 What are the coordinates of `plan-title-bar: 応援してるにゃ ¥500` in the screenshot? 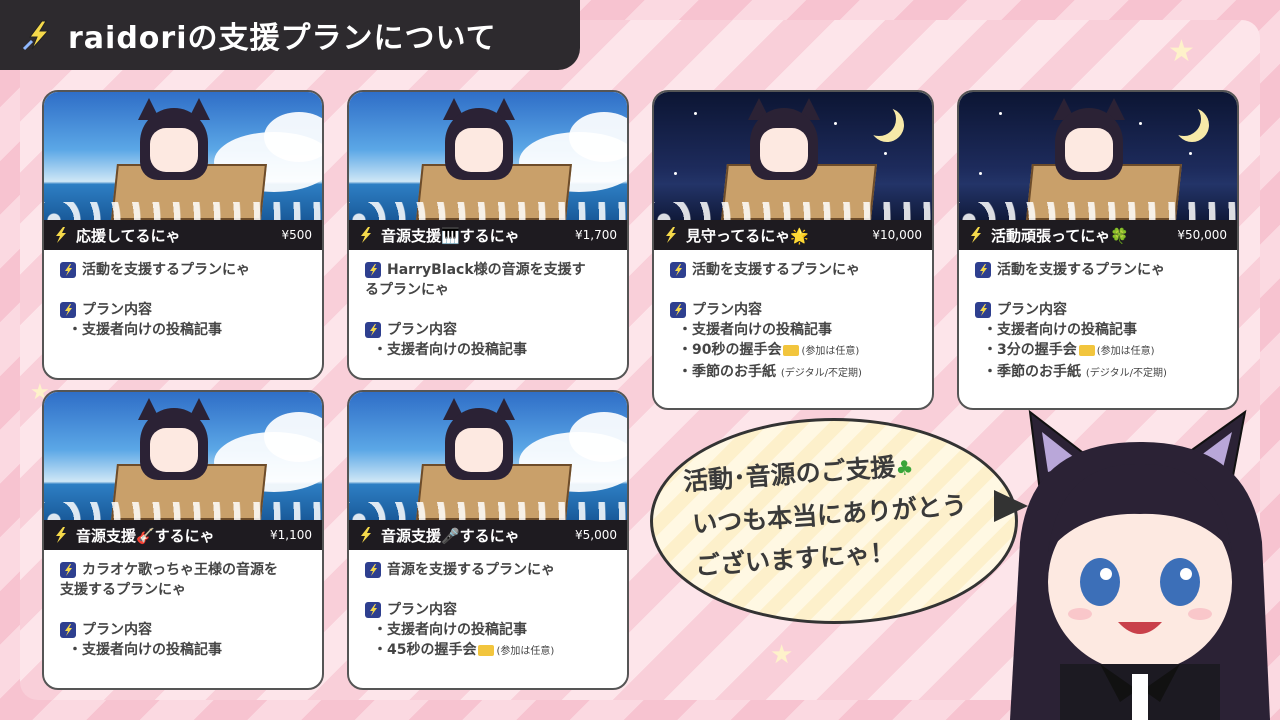 It's located at (183, 235).